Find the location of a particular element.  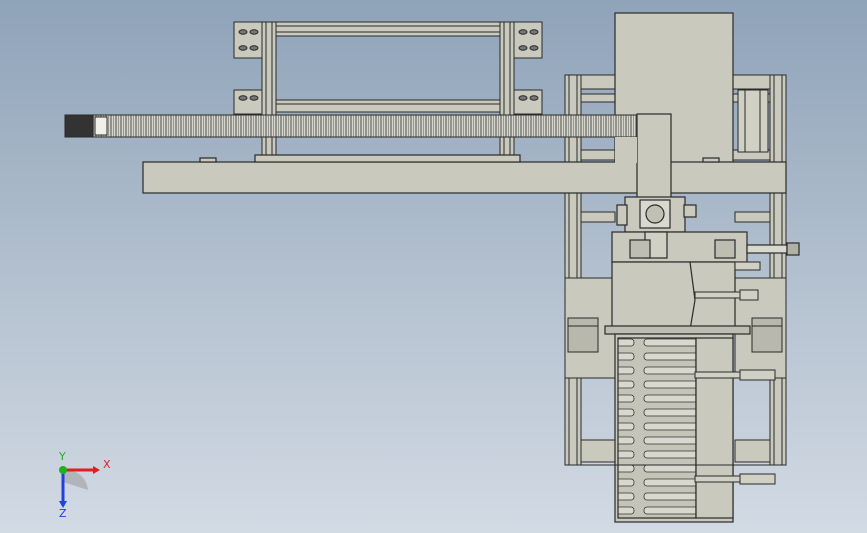

z-axis-label: Z is located at coordinates (63, 512).